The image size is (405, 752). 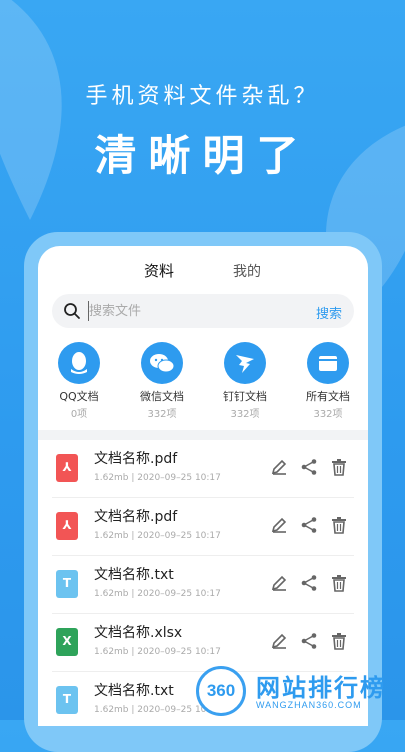 I want to click on file-row: T 文档名称.txt 1.62mb | 2020–09–25 10:17, so click(x=203, y=585).